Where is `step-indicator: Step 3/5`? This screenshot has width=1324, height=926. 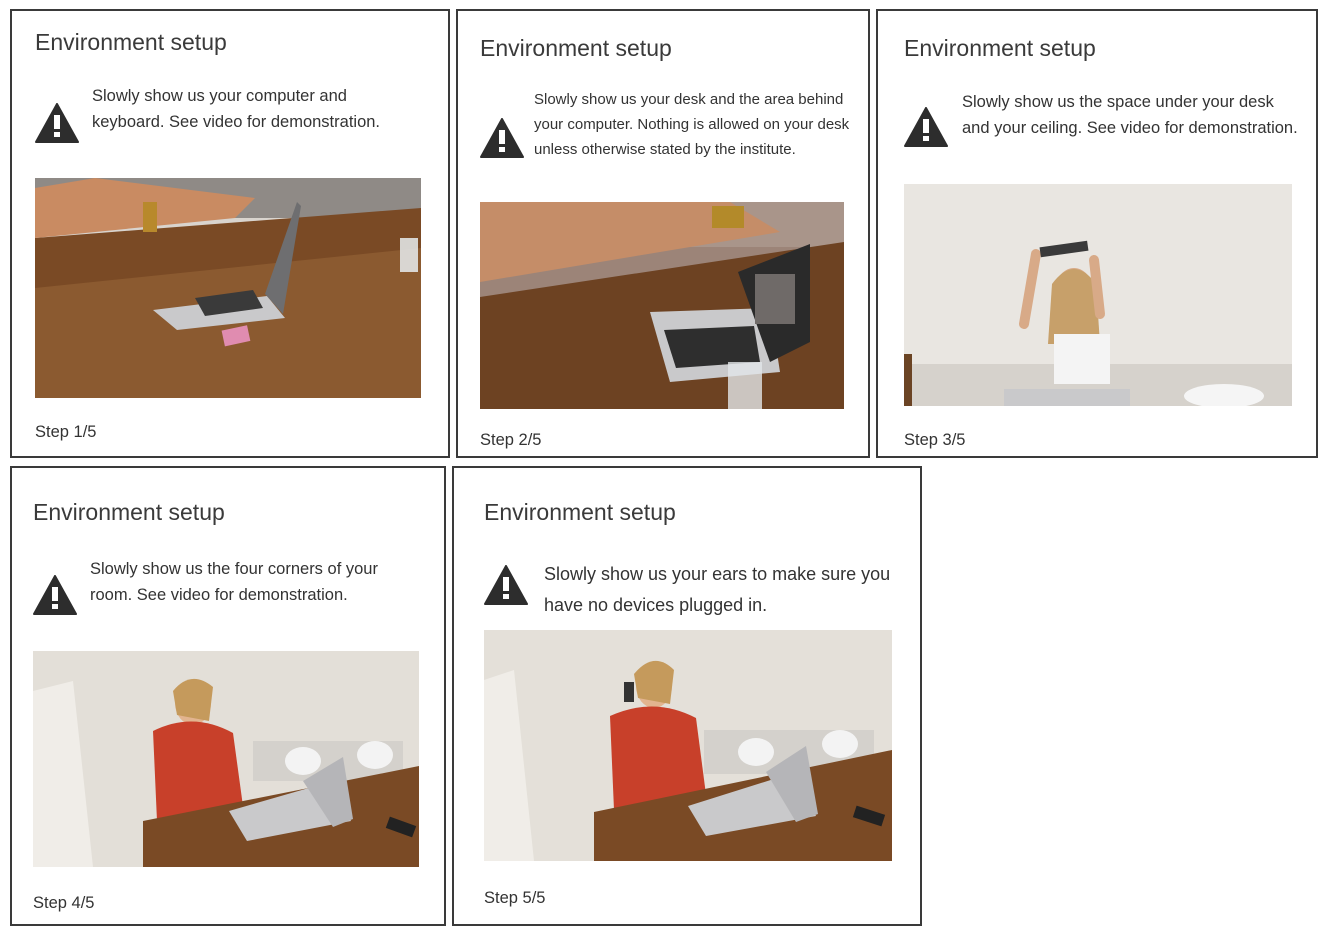
step-indicator: Step 3/5 is located at coordinates (935, 440).